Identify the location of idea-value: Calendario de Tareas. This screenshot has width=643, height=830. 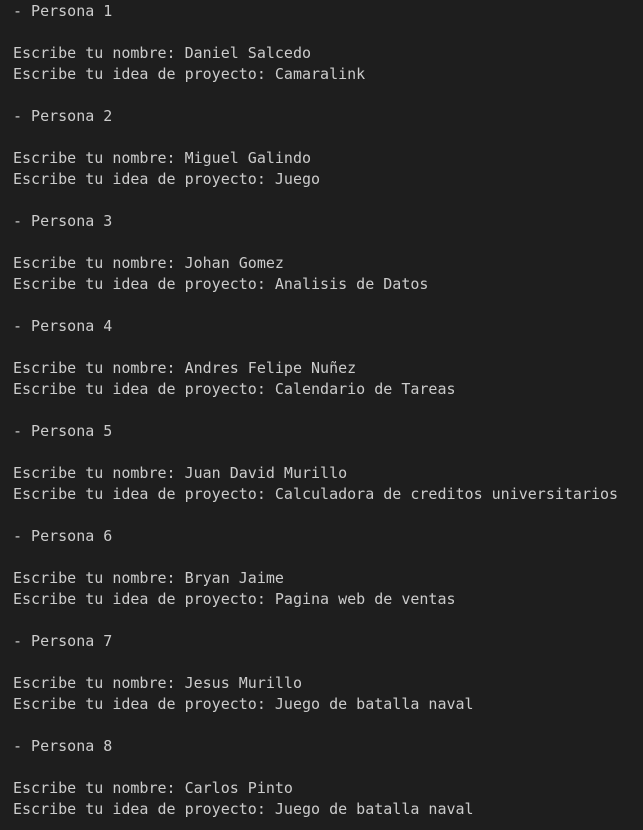
(365, 389).